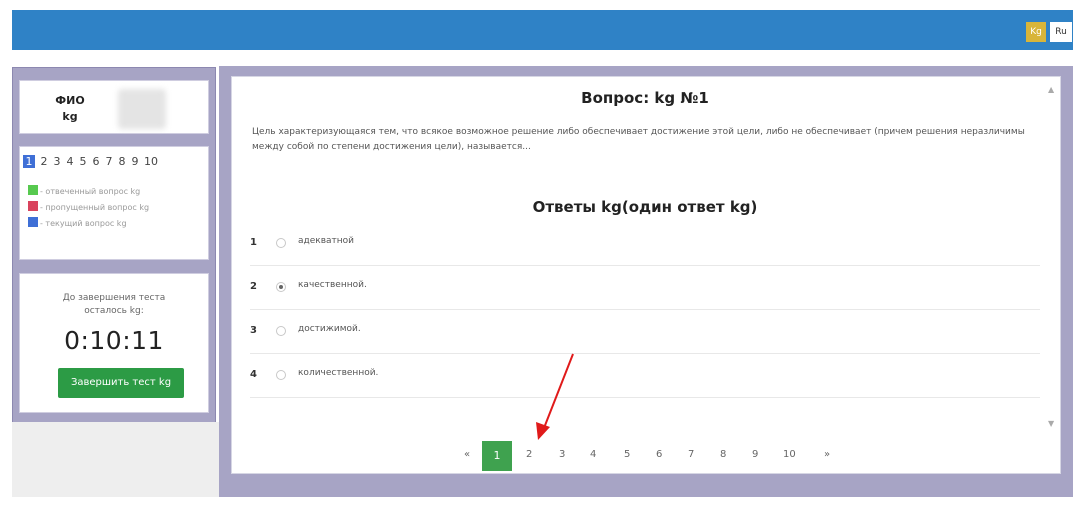  Describe the element at coordinates (529, 454) in the screenshot. I see `pagination-page-2: 2` at that location.